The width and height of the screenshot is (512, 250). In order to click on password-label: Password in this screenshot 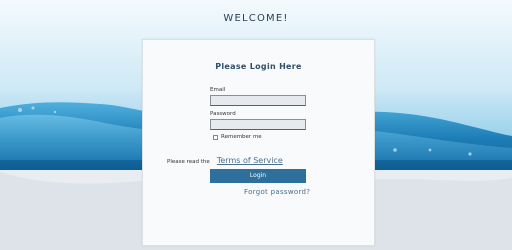, I will do `click(223, 114)`.